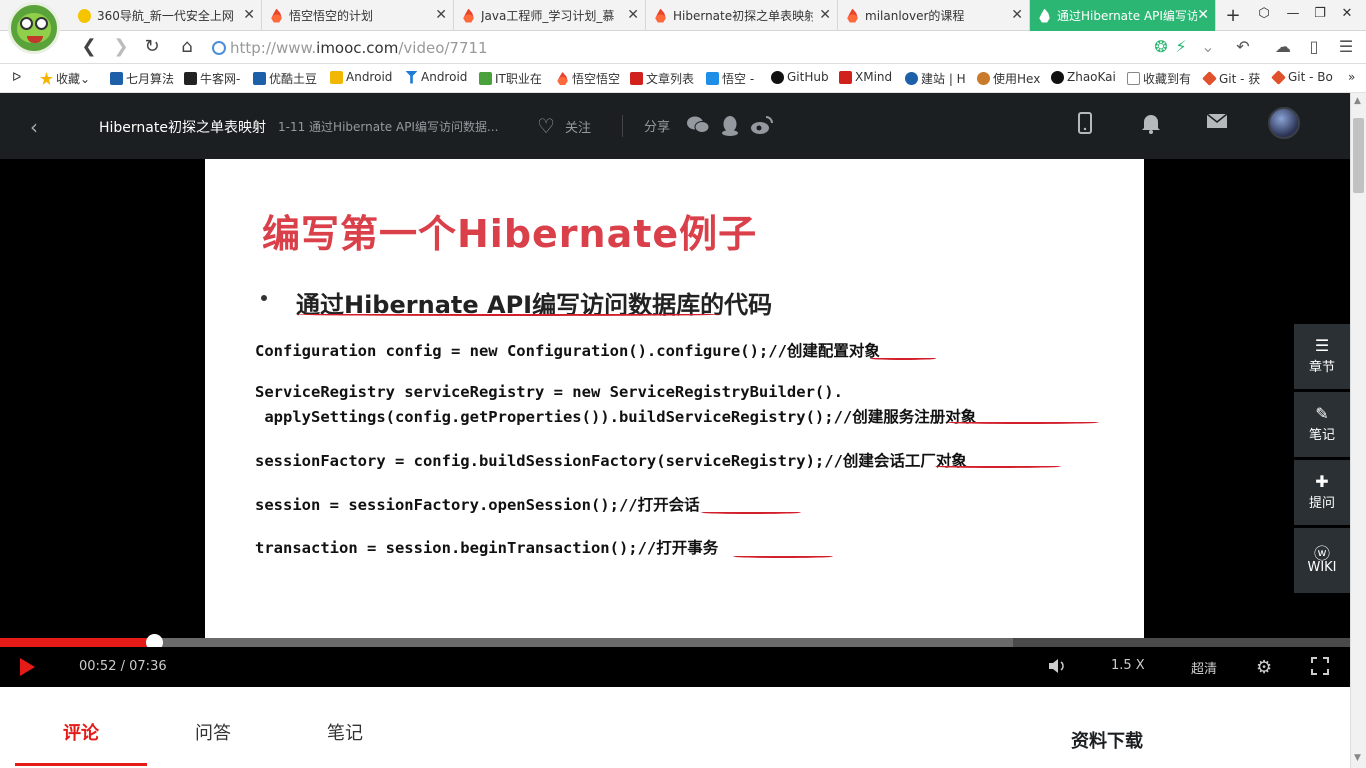  What do you see at coordinates (358, 15) in the screenshot?
I see `browser-tab: 悟空悟空的计划 ✕` at bounding box center [358, 15].